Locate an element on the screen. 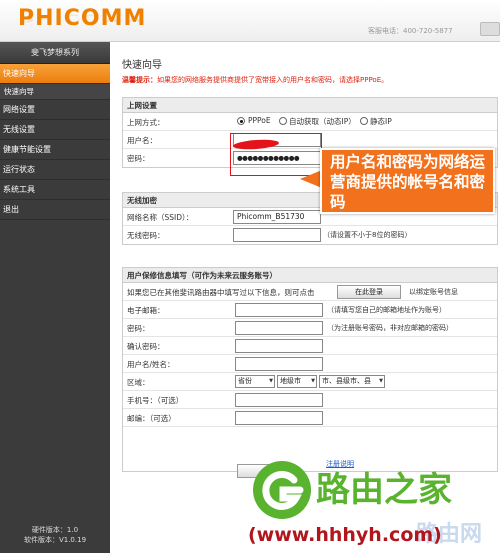 This screenshot has height=553, width=500. wireless-key-input is located at coordinates (277, 235).